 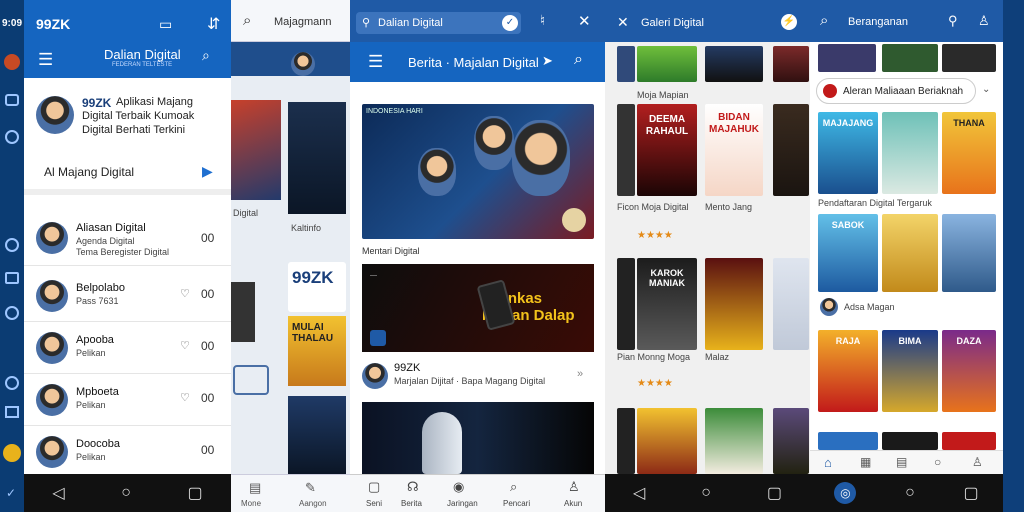 I want to click on play-icon, so click(x=574, y=220).